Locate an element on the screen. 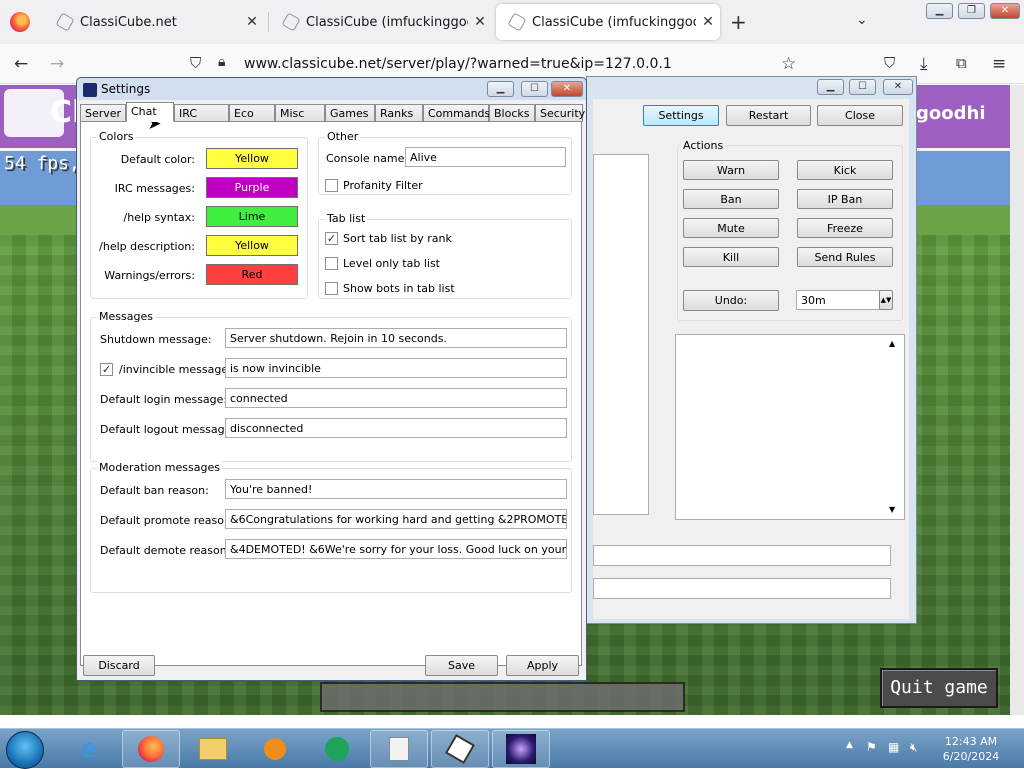  settings-close-button: ✕ is located at coordinates (567, 89).